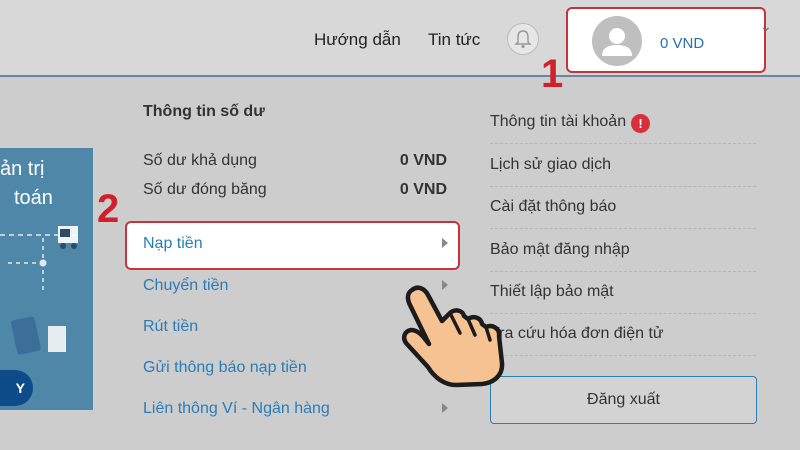 This screenshot has width=800, height=450. Describe the element at coordinates (173, 243) in the screenshot. I see `menu-item-label: Nạp tiền` at that location.